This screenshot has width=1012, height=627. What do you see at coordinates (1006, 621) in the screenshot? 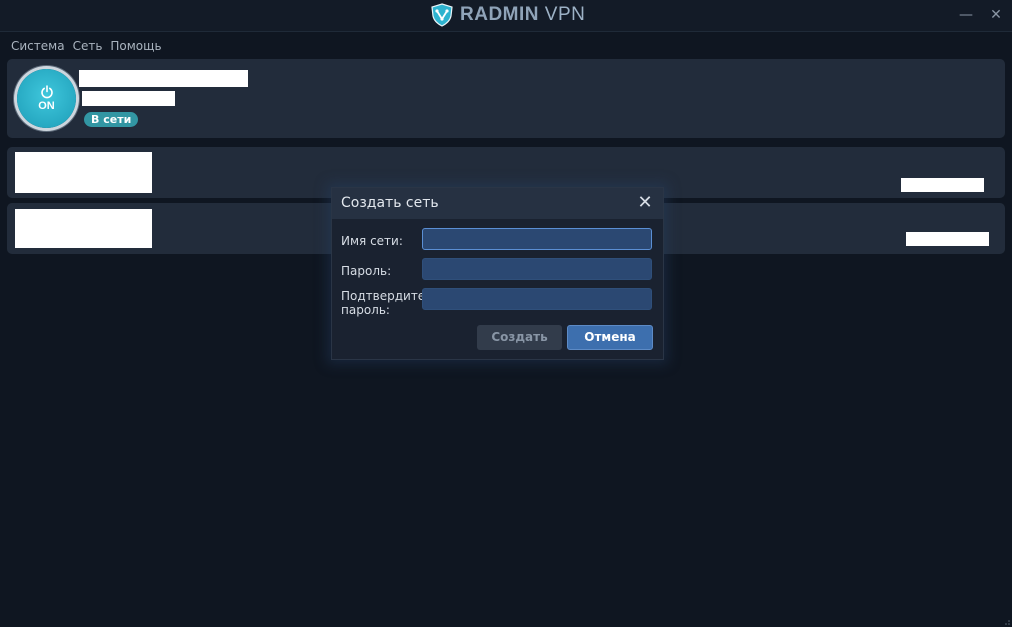
I see `resize-grip-icon` at bounding box center [1006, 621].